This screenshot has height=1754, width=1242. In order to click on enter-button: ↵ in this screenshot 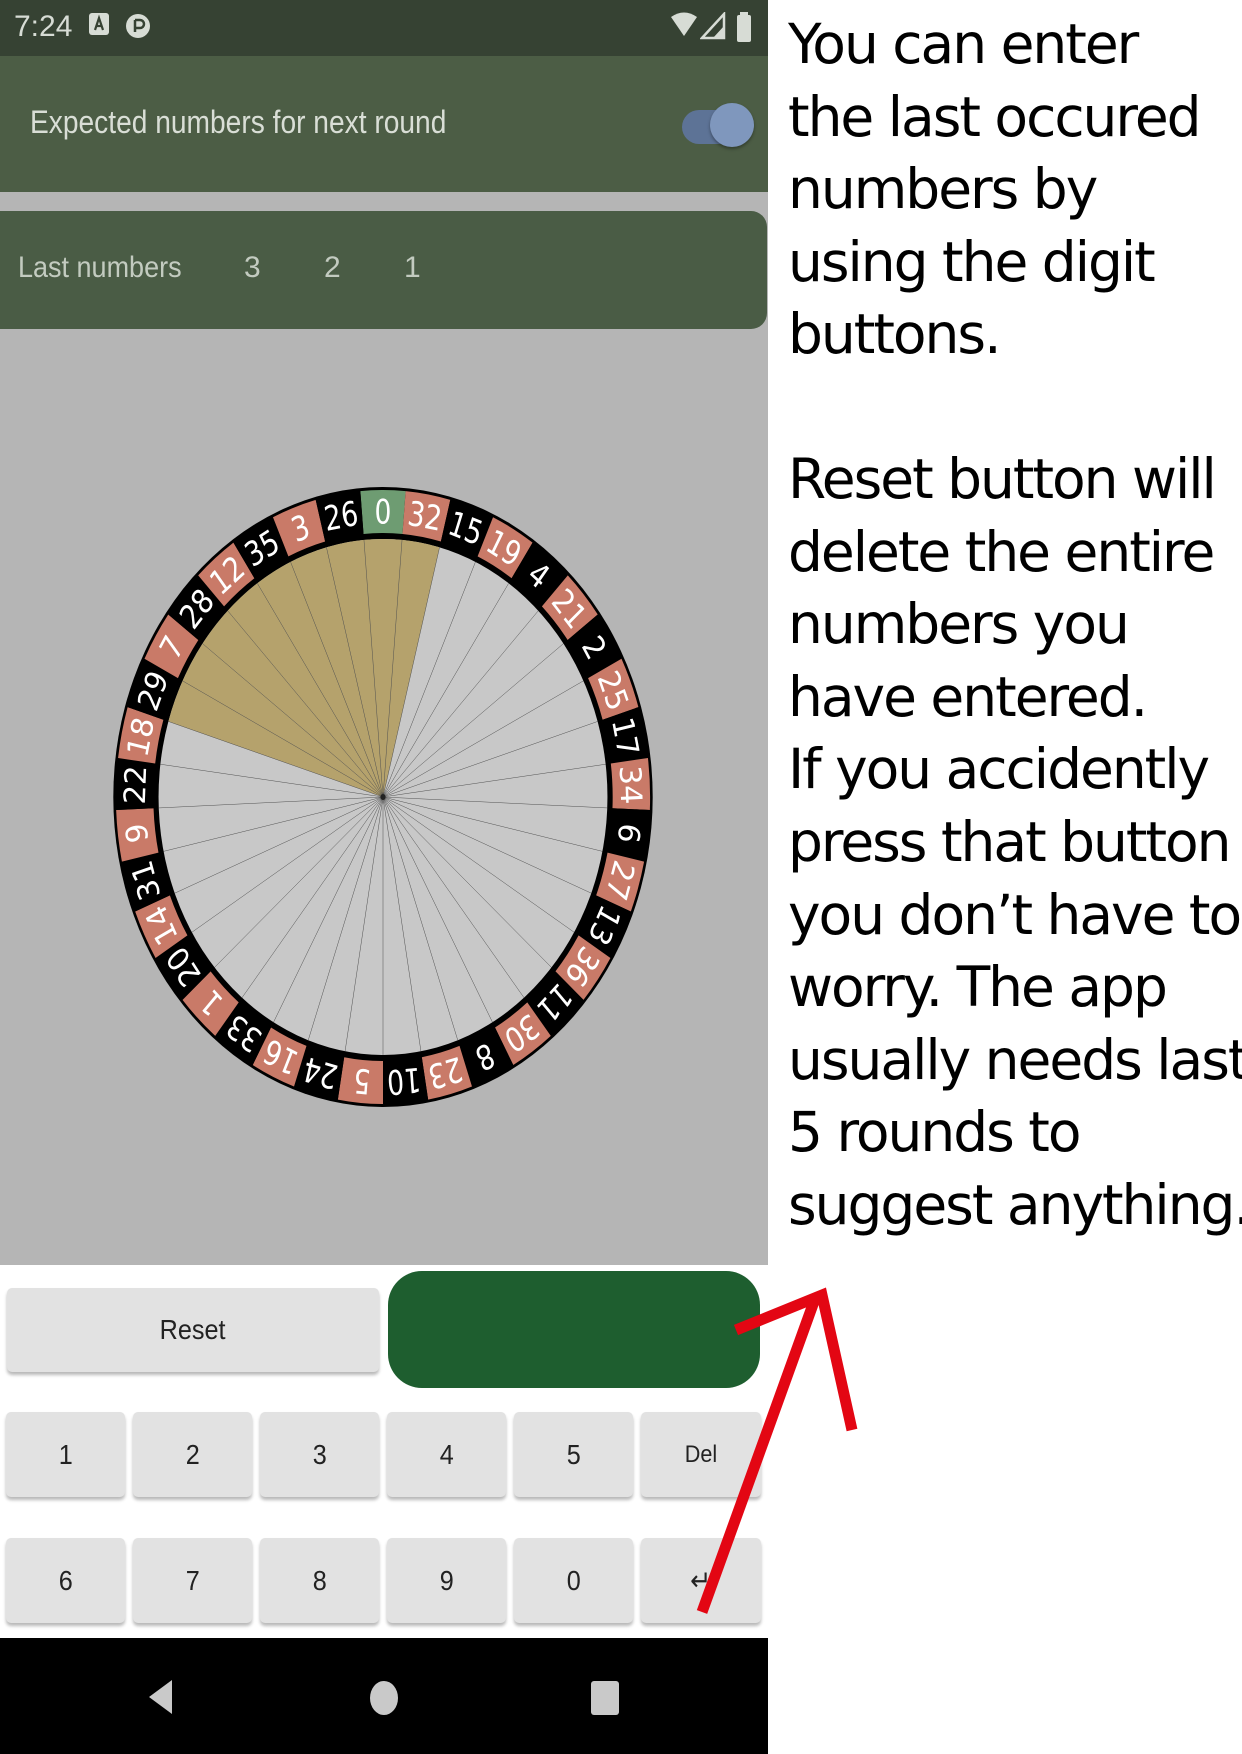, I will do `click(701, 1580)`.